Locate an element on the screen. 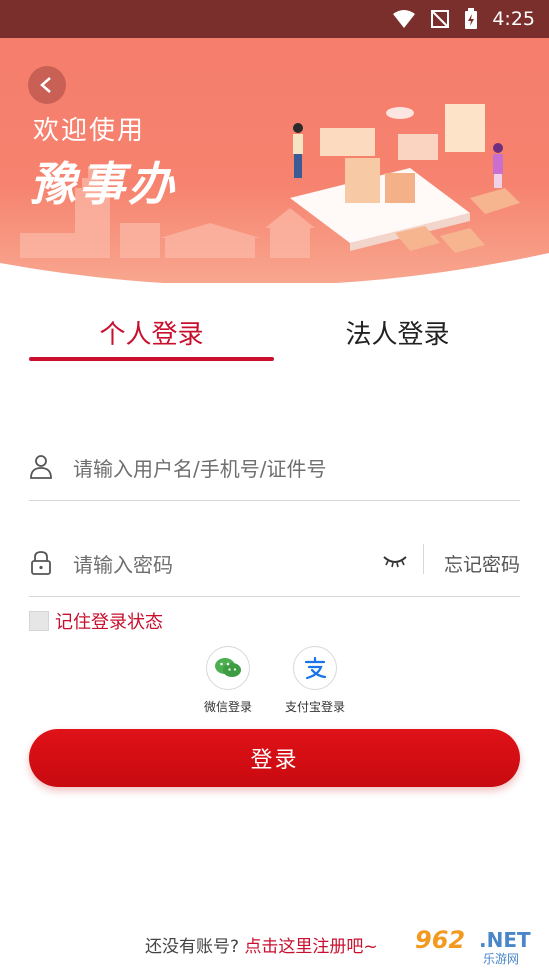 The width and height of the screenshot is (549, 976). remember-login: 记住登录状态 is located at coordinates (96, 621).